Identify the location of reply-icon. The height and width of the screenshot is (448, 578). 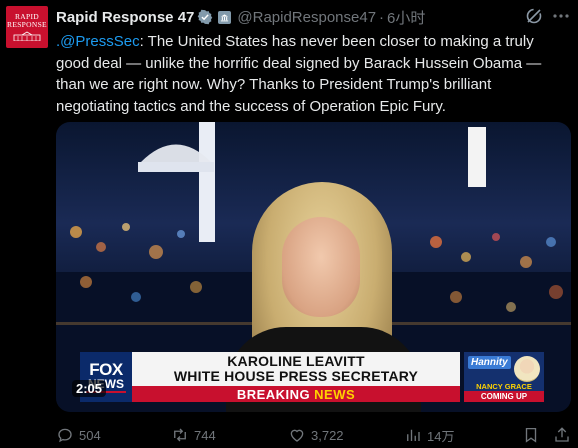
(65, 435).